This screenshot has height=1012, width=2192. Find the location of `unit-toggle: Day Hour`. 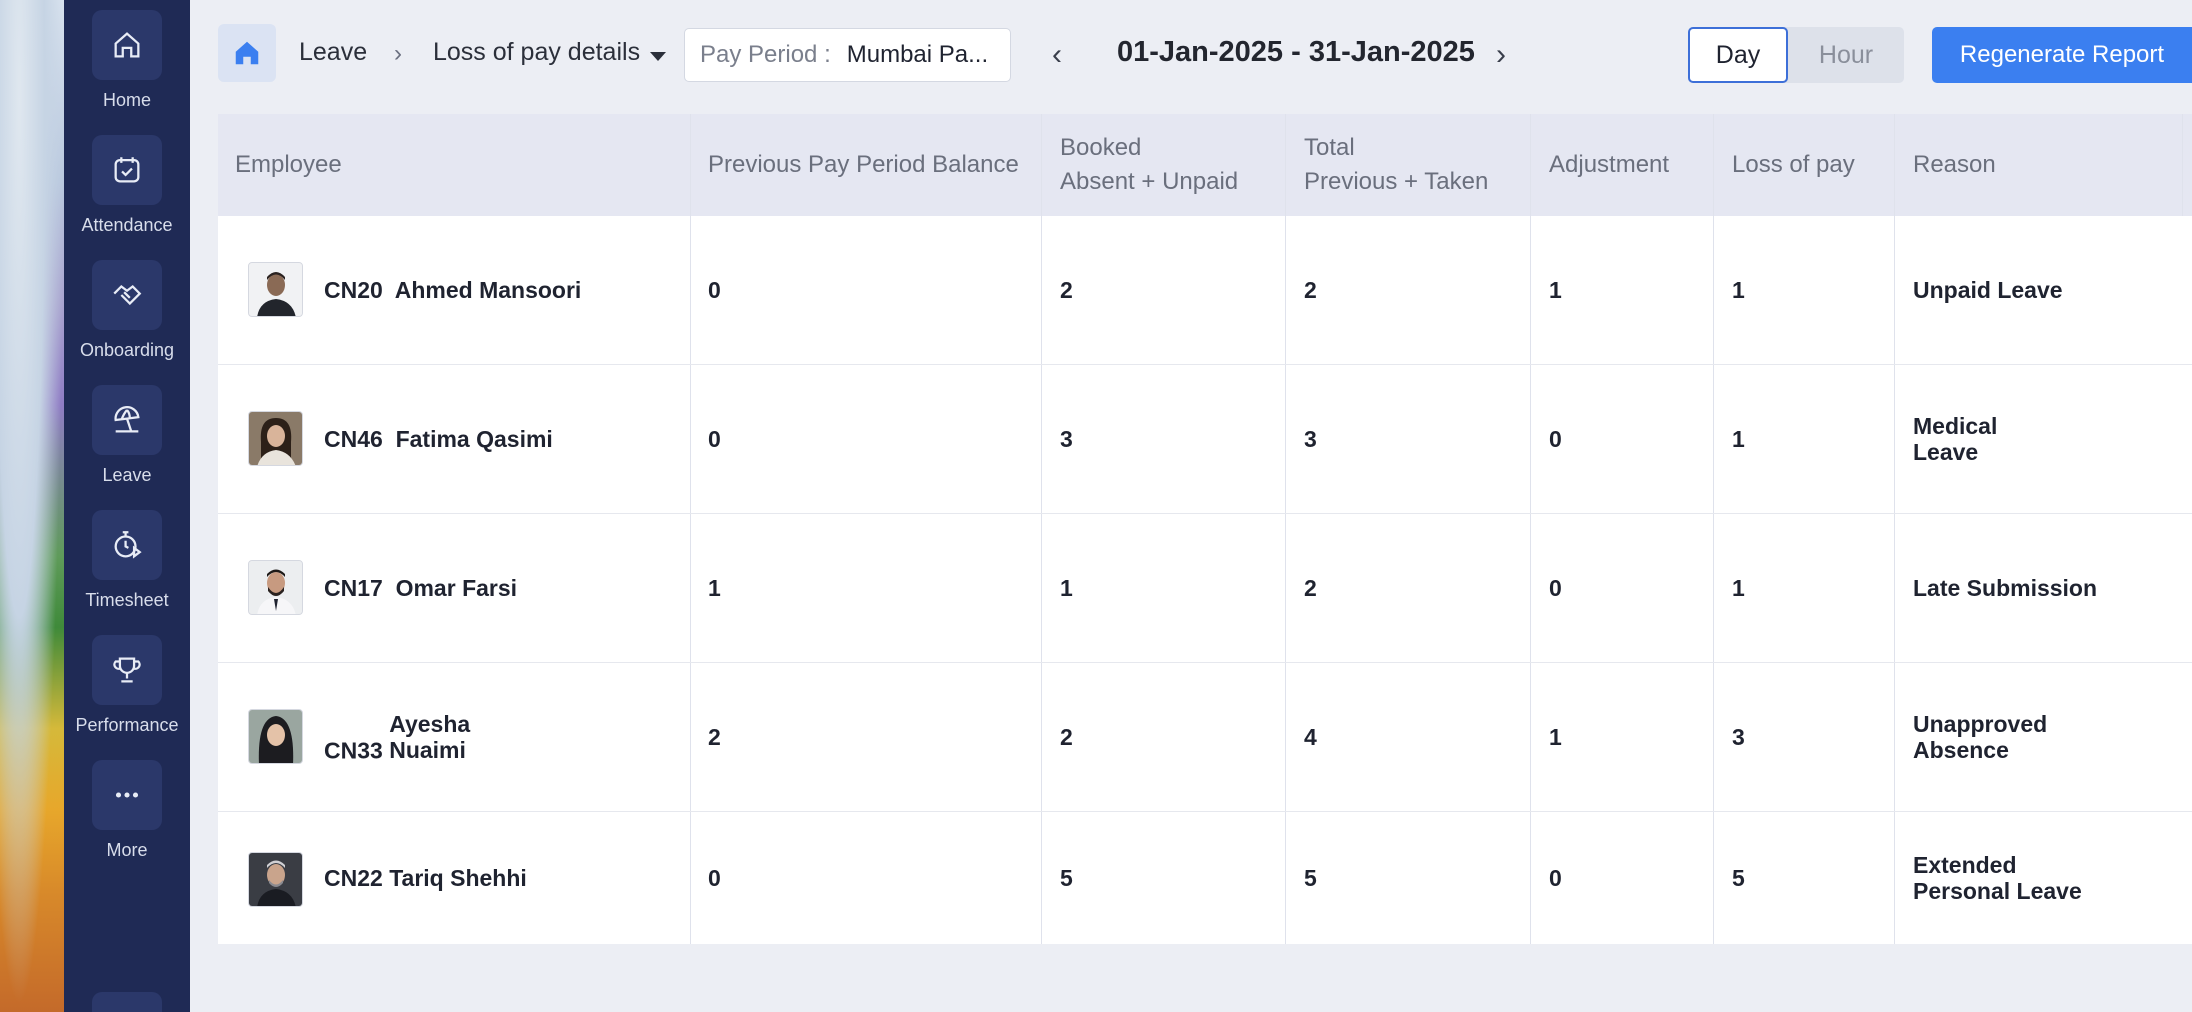

unit-toggle: Day Hour is located at coordinates (1796, 55).